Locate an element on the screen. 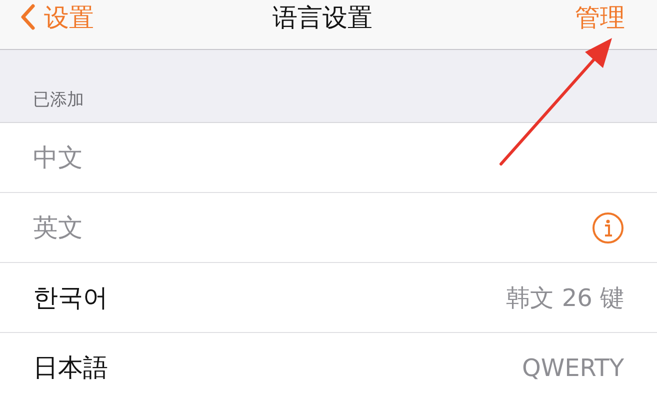  language-name: 한국어 is located at coordinates (70, 298).